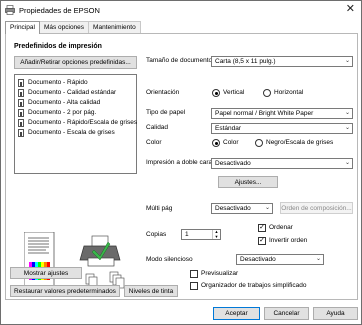 This screenshot has height=325, width=362. Describe the element at coordinates (262, 228) in the screenshot. I see `collate-checkbox: ✓` at that location.